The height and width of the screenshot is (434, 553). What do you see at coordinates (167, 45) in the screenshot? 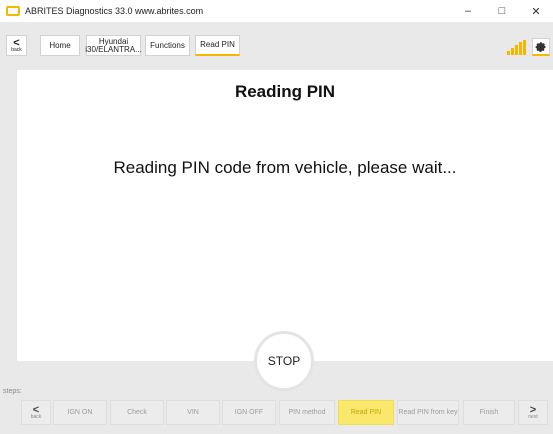
I see `nav-functions-button: Functions` at bounding box center [167, 45].